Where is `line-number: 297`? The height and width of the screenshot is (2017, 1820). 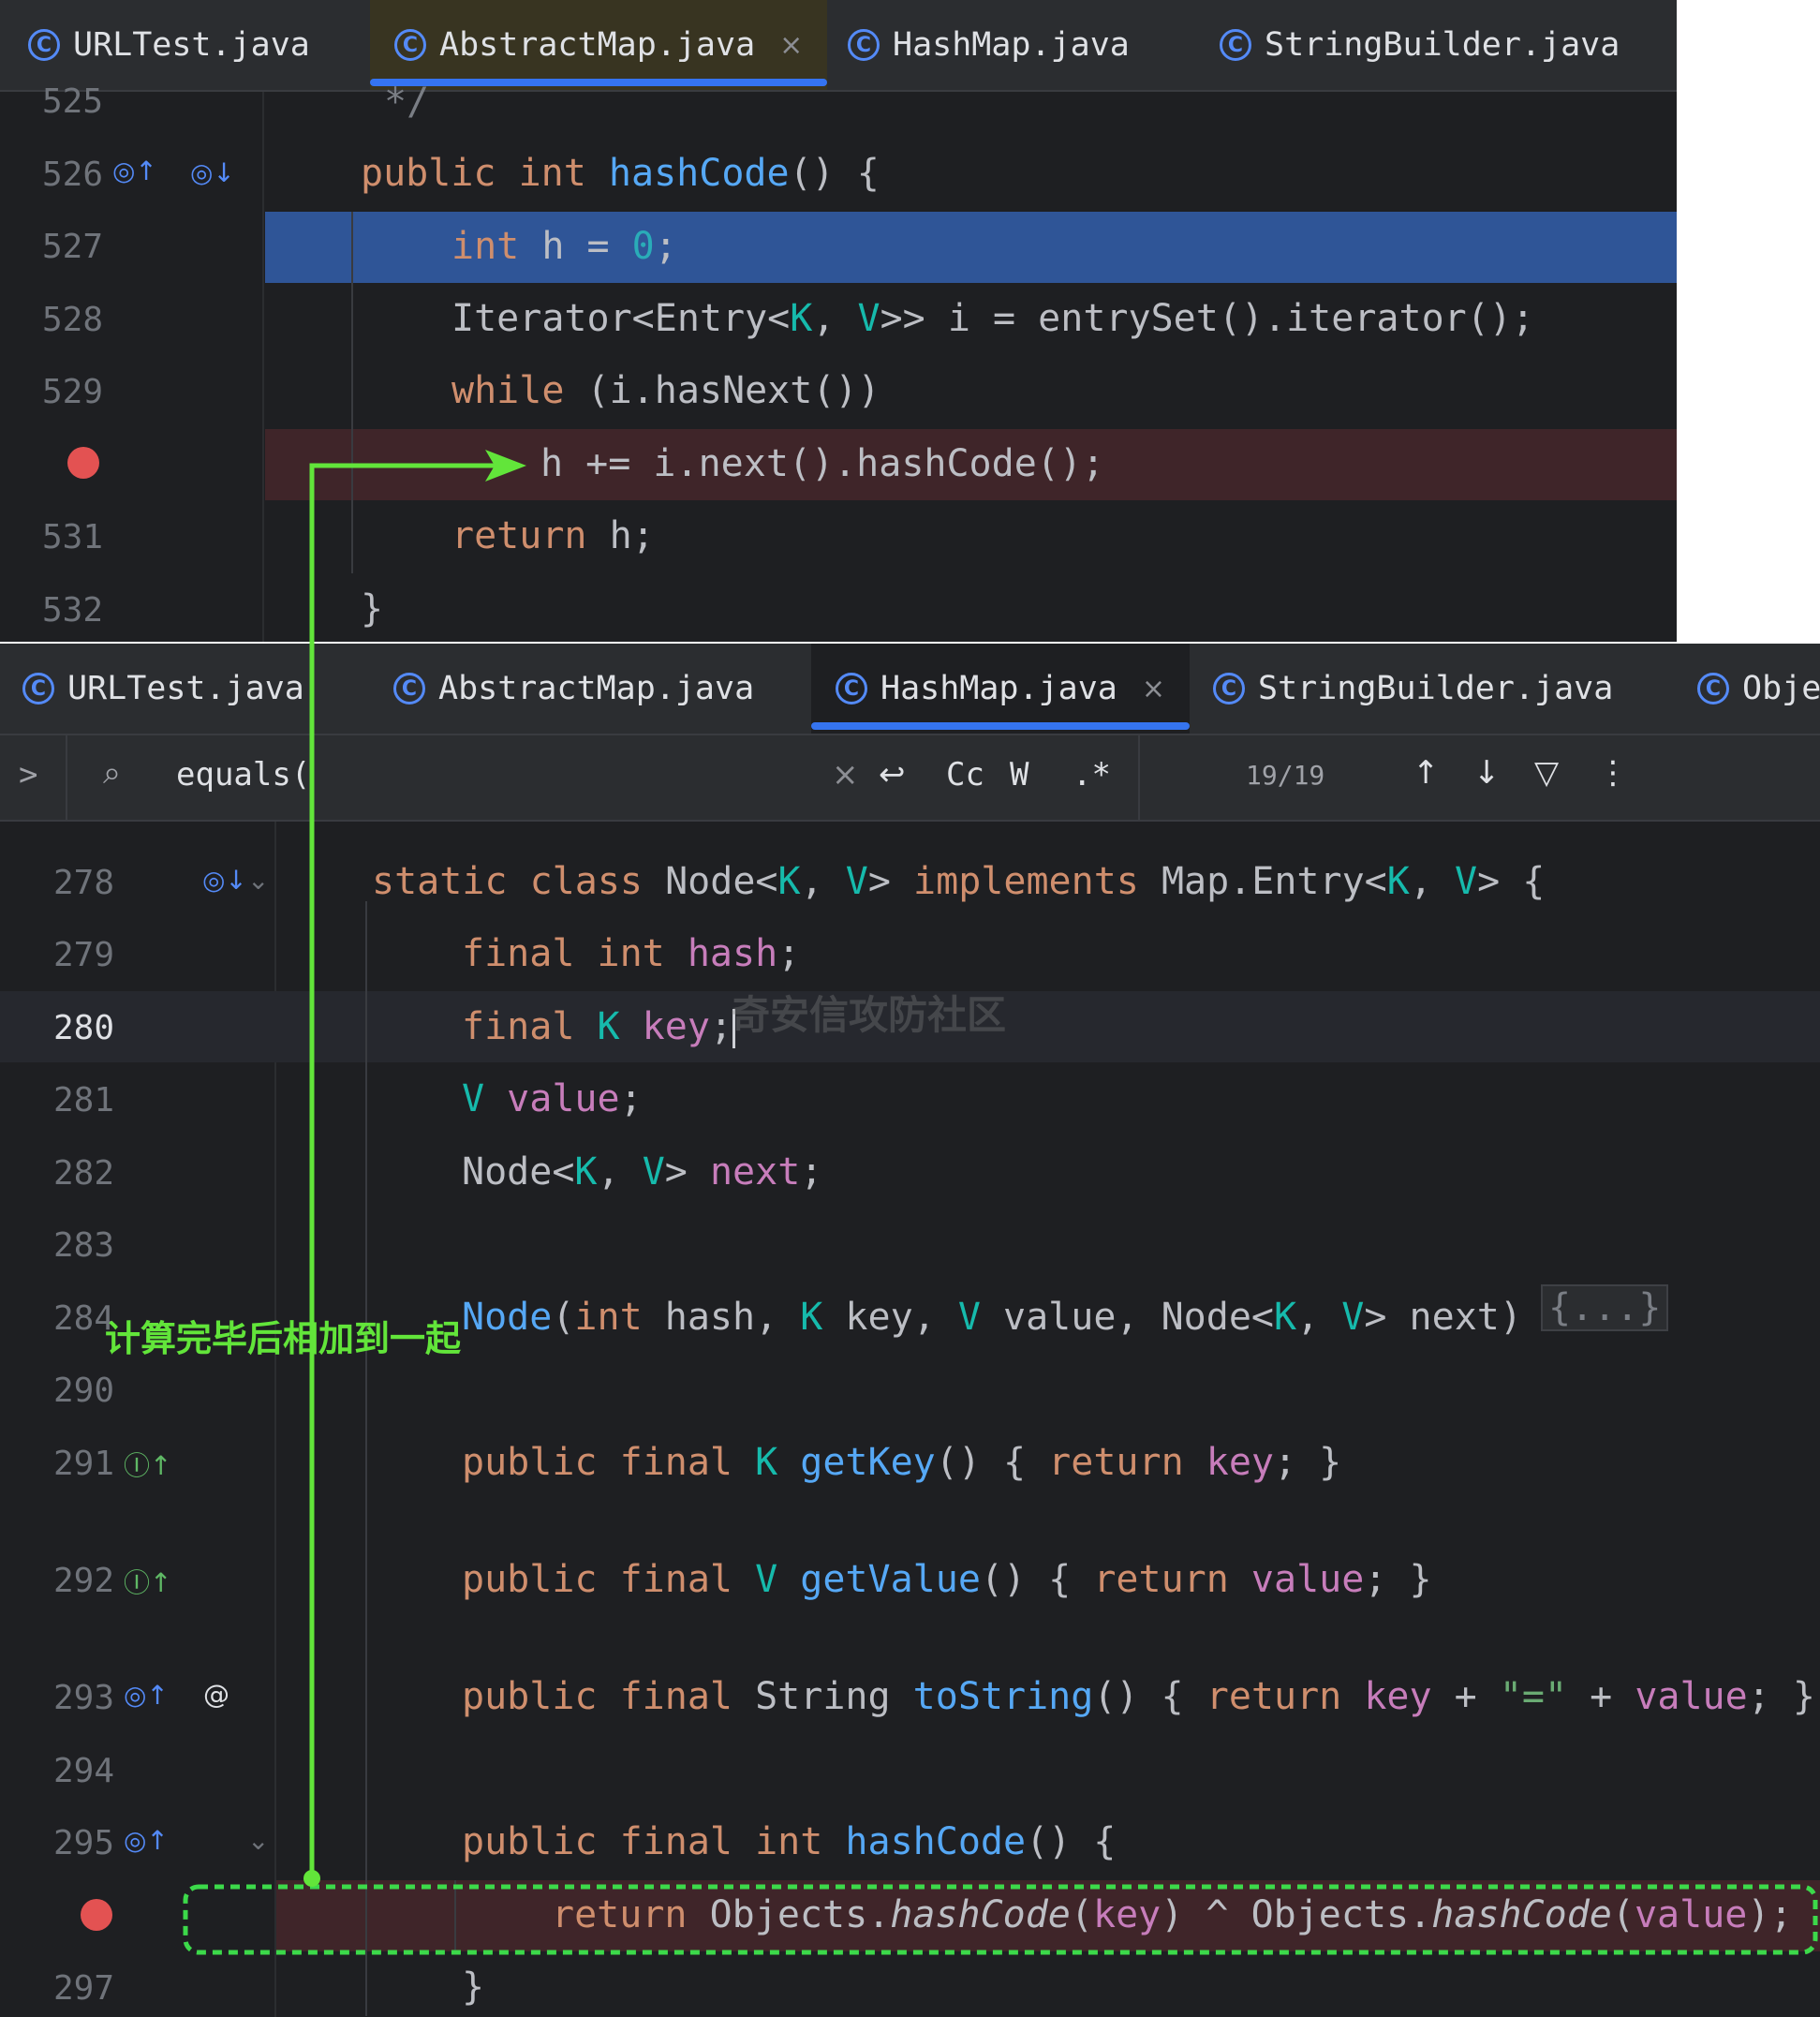 line-number: 297 is located at coordinates (83, 1988).